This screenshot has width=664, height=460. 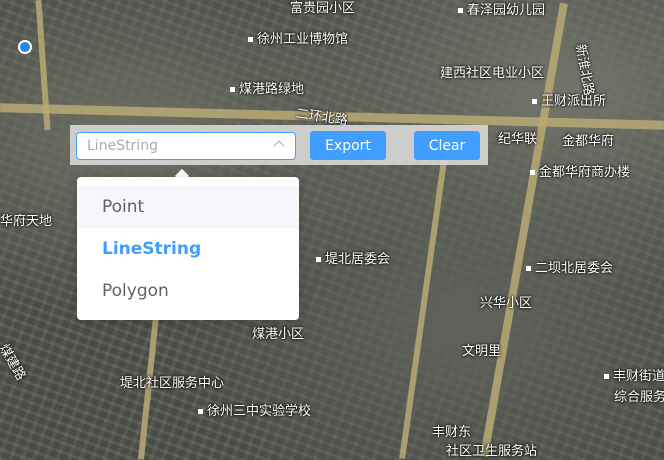 What do you see at coordinates (14, 362) in the screenshot?
I see `map-label: 煤建路` at bounding box center [14, 362].